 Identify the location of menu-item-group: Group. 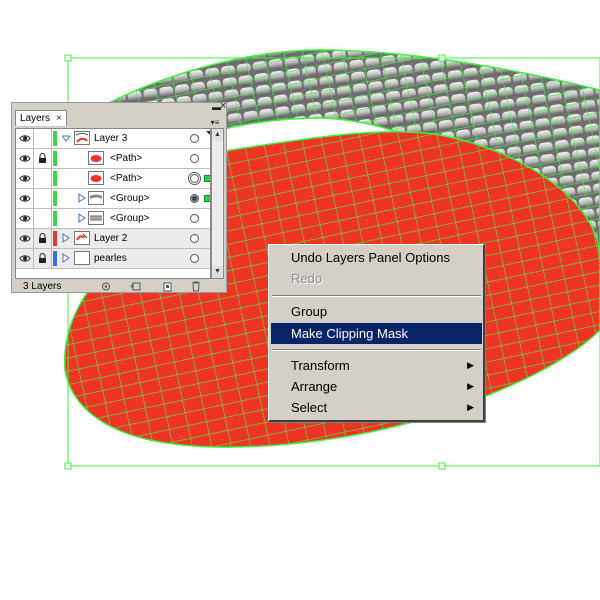
(376, 311).